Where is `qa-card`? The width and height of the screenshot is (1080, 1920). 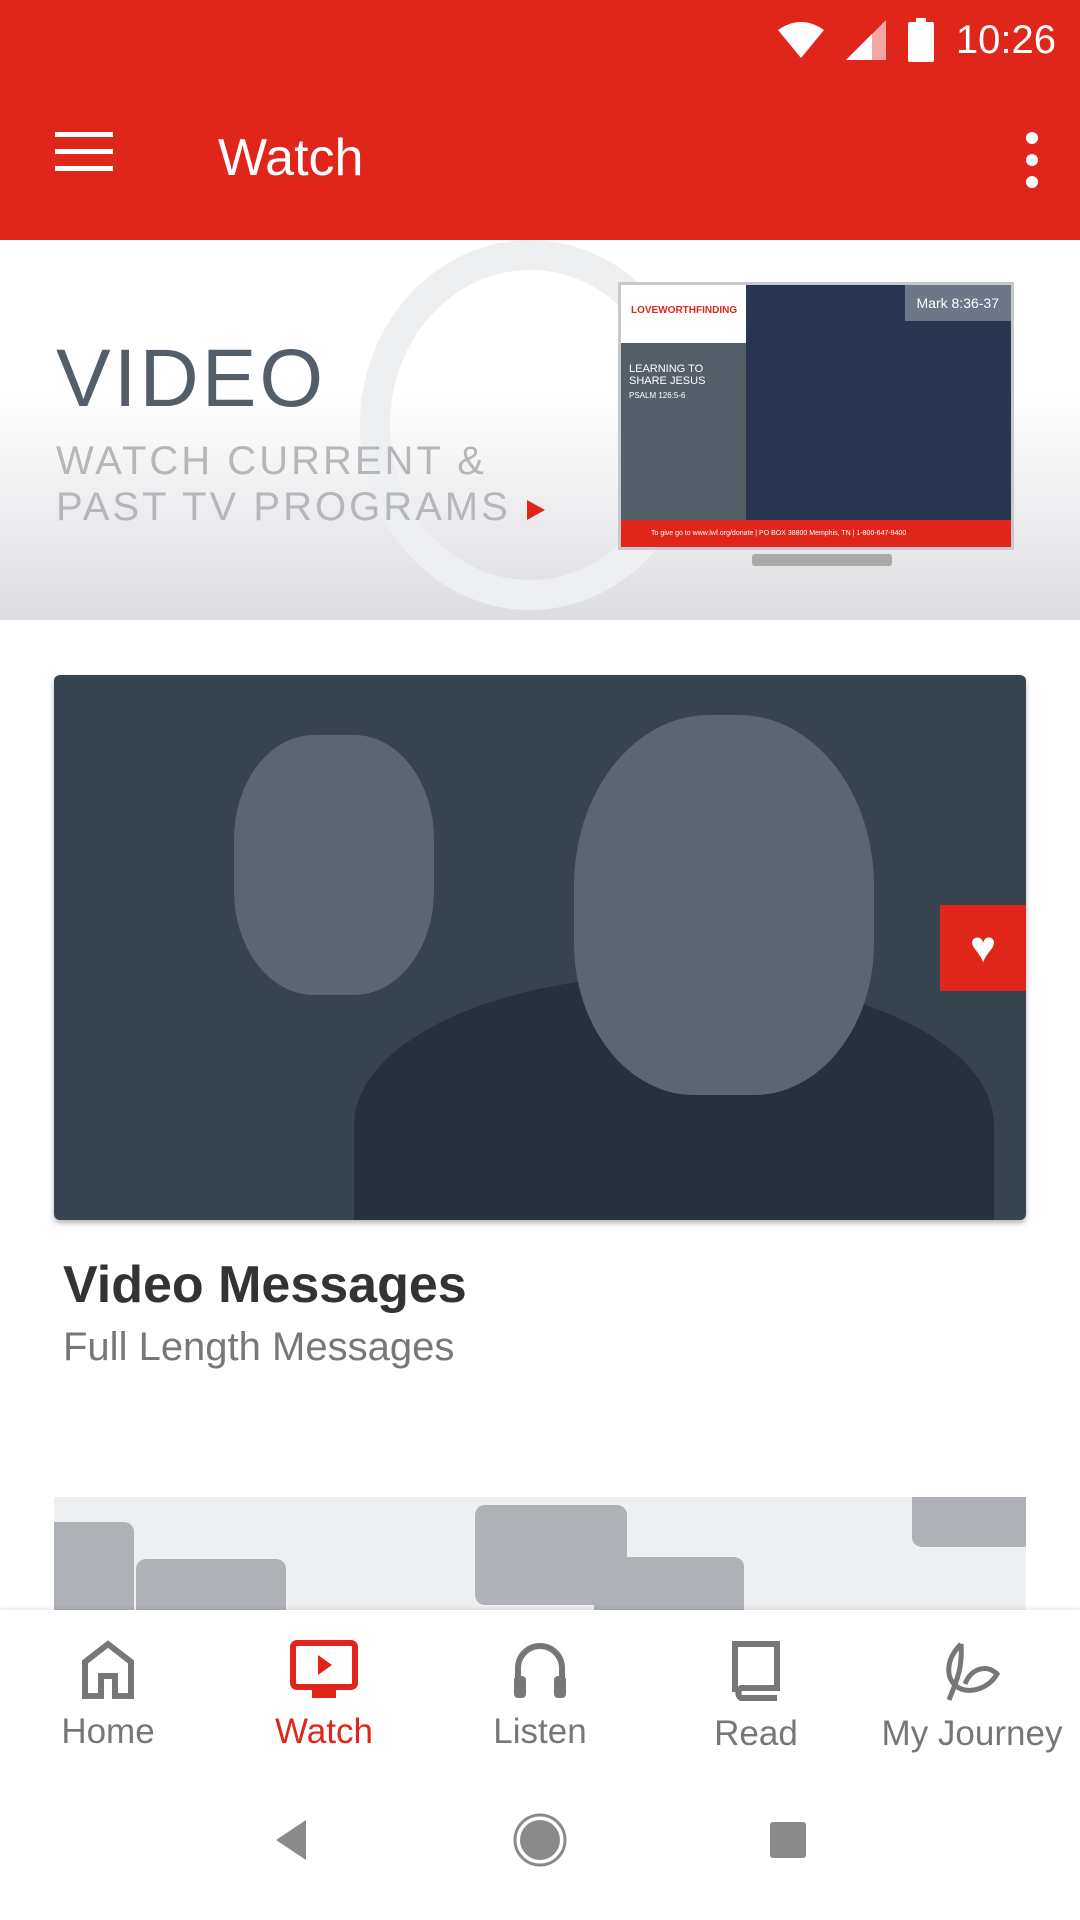
qa-card is located at coordinates (540, 1557).